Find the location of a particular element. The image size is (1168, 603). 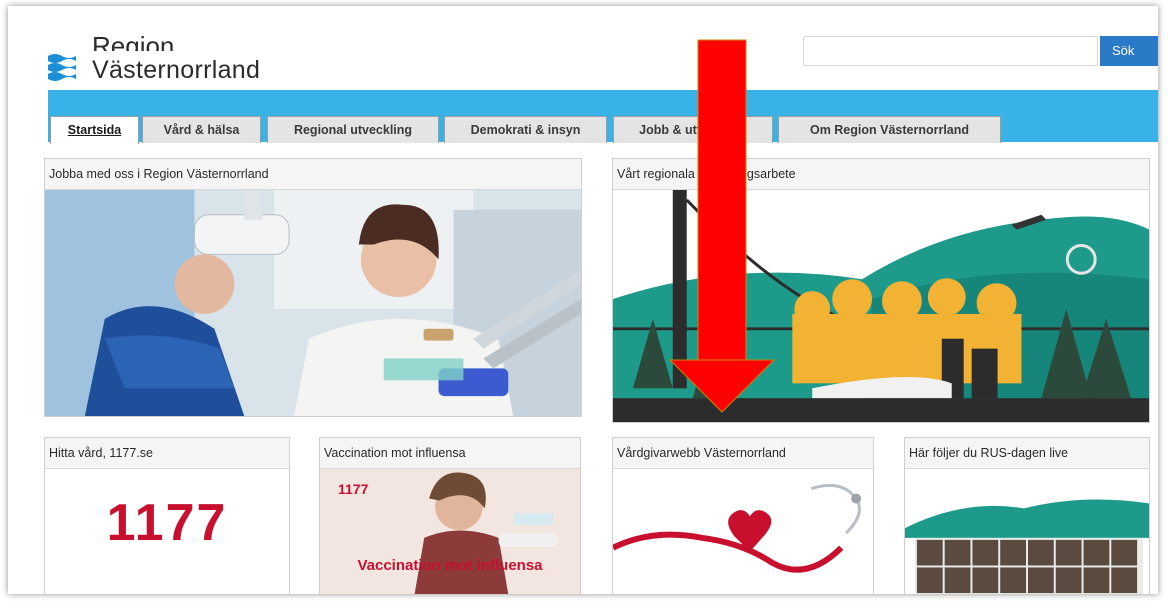

tab-label: Om Region Västernorrland is located at coordinates (889, 130).